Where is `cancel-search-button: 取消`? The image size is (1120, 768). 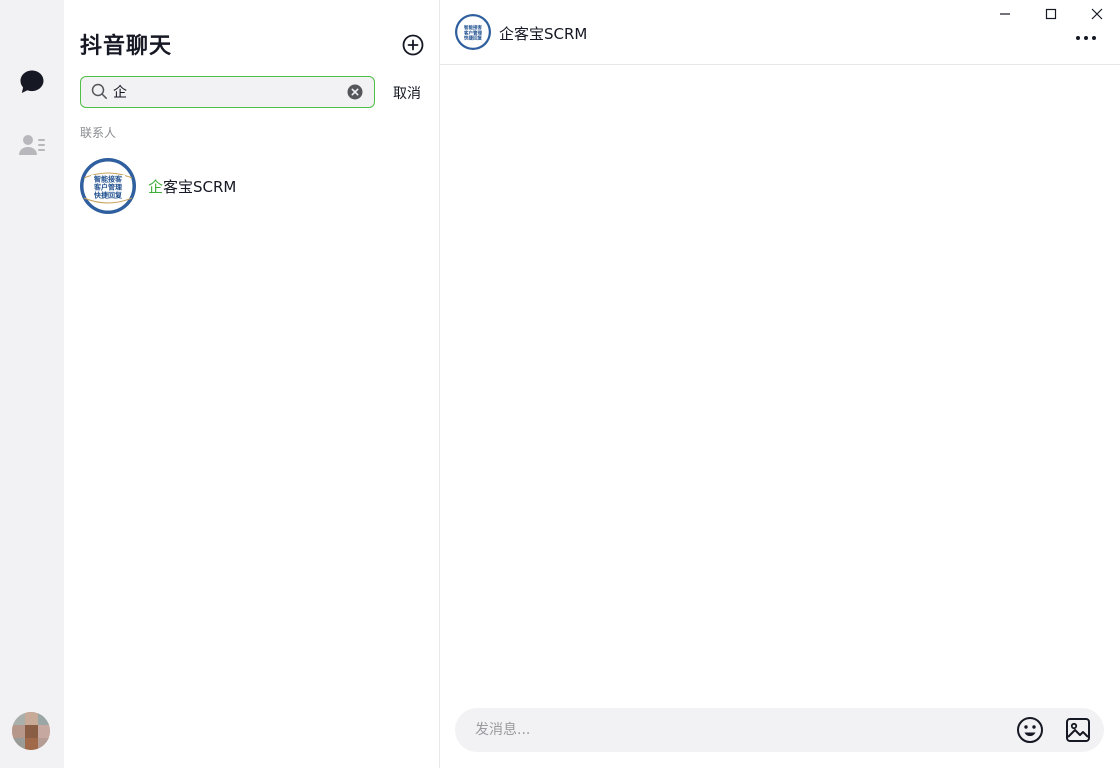 cancel-search-button: 取消 is located at coordinates (407, 93).